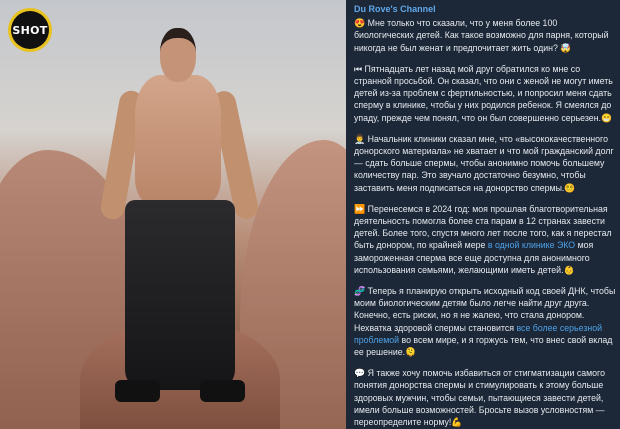  I want to click on message-text: 😁, so click(606, 117).